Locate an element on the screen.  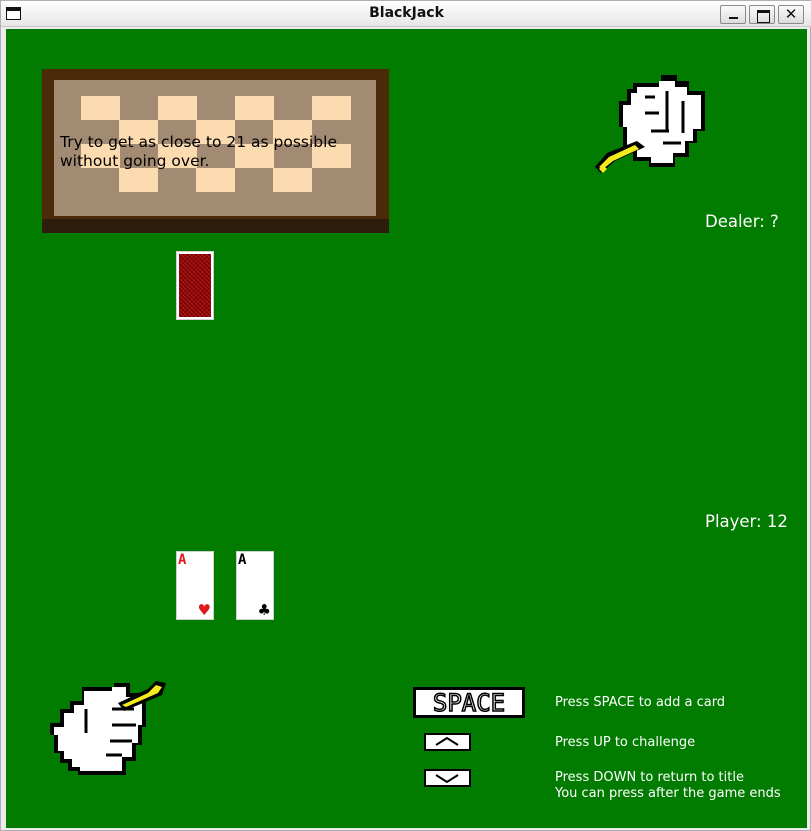
close-button: ✕ is located at coordinates (791, 14).